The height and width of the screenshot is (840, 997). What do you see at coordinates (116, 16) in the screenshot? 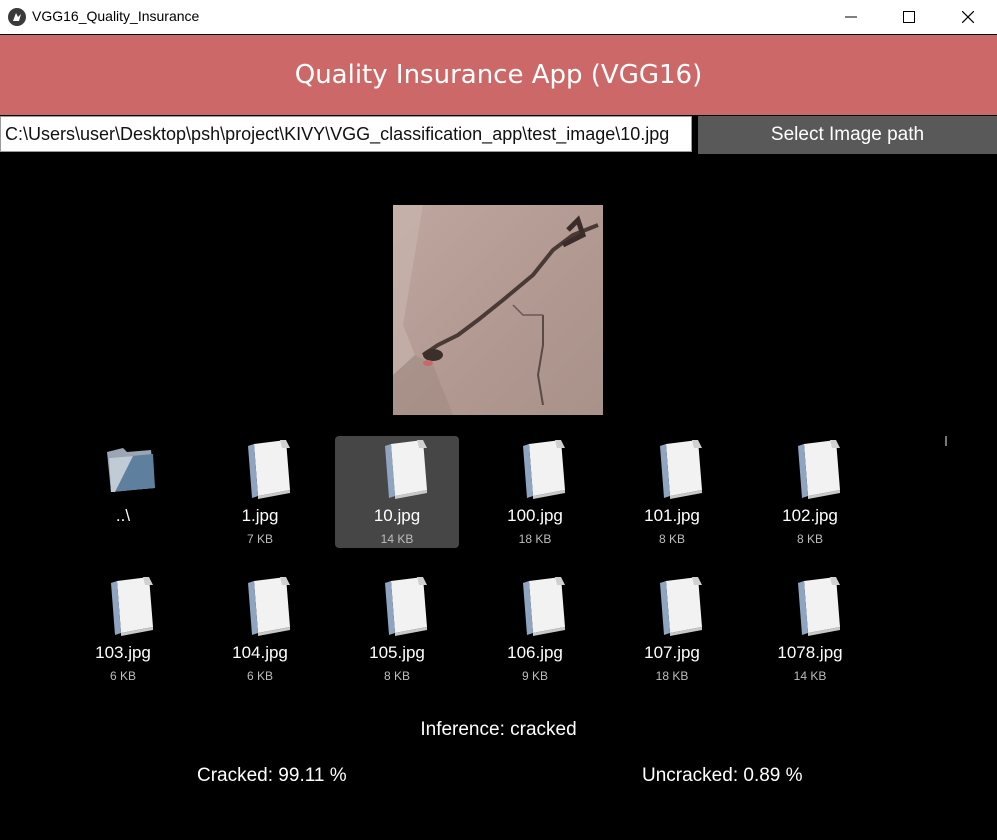
I see `window-title: VGG16_Quality_Insurance` at bounding box center [116, 16].